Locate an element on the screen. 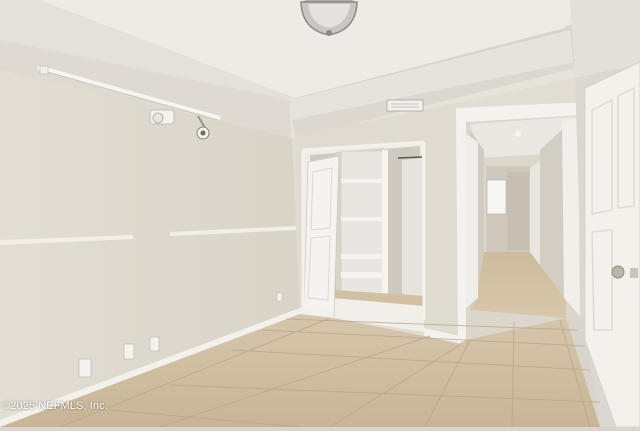 The height and width of the screenshot is (431, 640). hallway-window is located at coordinates (496, 197).